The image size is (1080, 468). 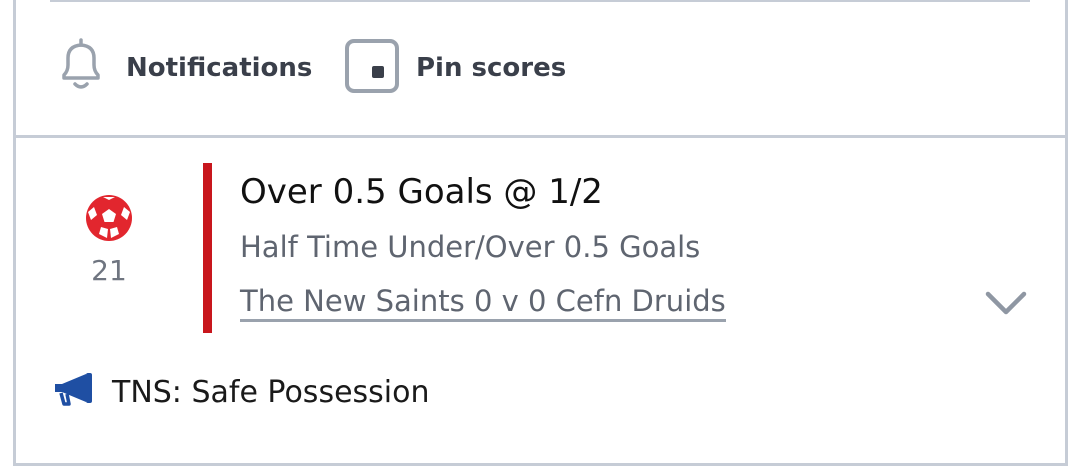 What do you see at coordinates (219, 68) in the screenshot?
I see `notifications-label: Notifications` at bounding box center [219, 68].